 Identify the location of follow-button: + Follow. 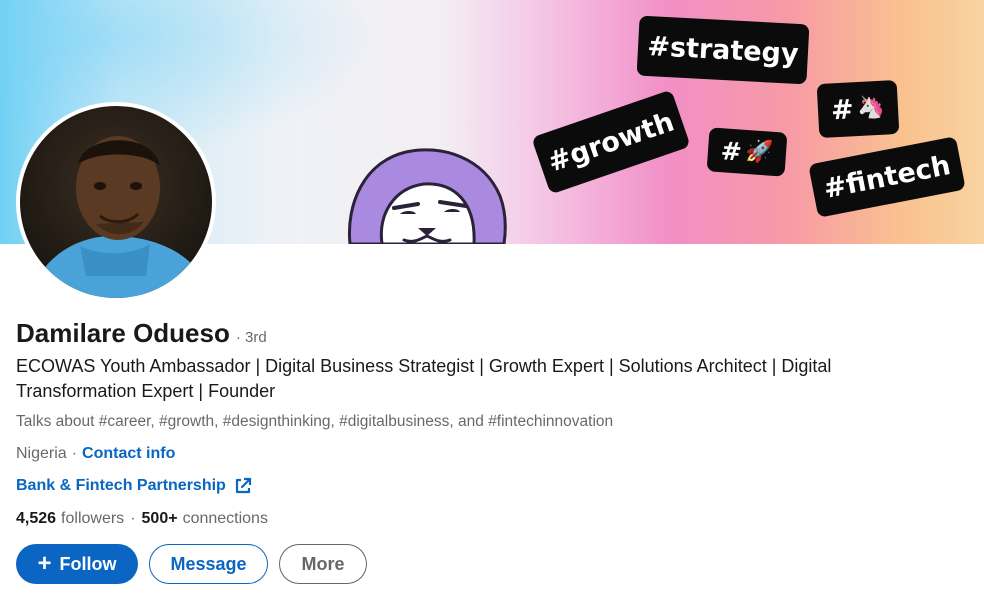
(77, 564).